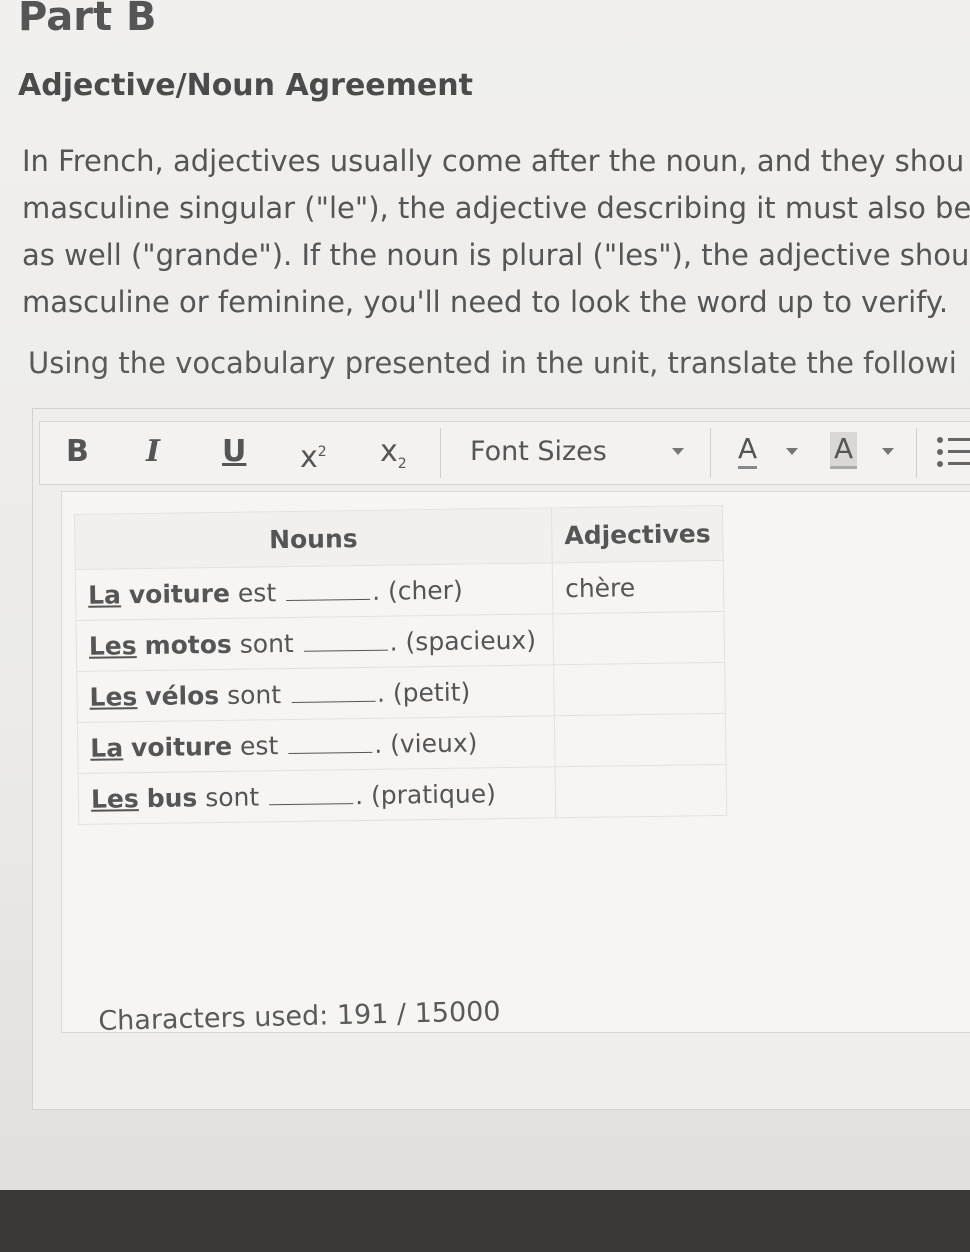 This screenshot has height=1252, width=970. Describe the element at coordinates (426, 743) in the screenshot. I see `hint: . (vieux)` at that location.